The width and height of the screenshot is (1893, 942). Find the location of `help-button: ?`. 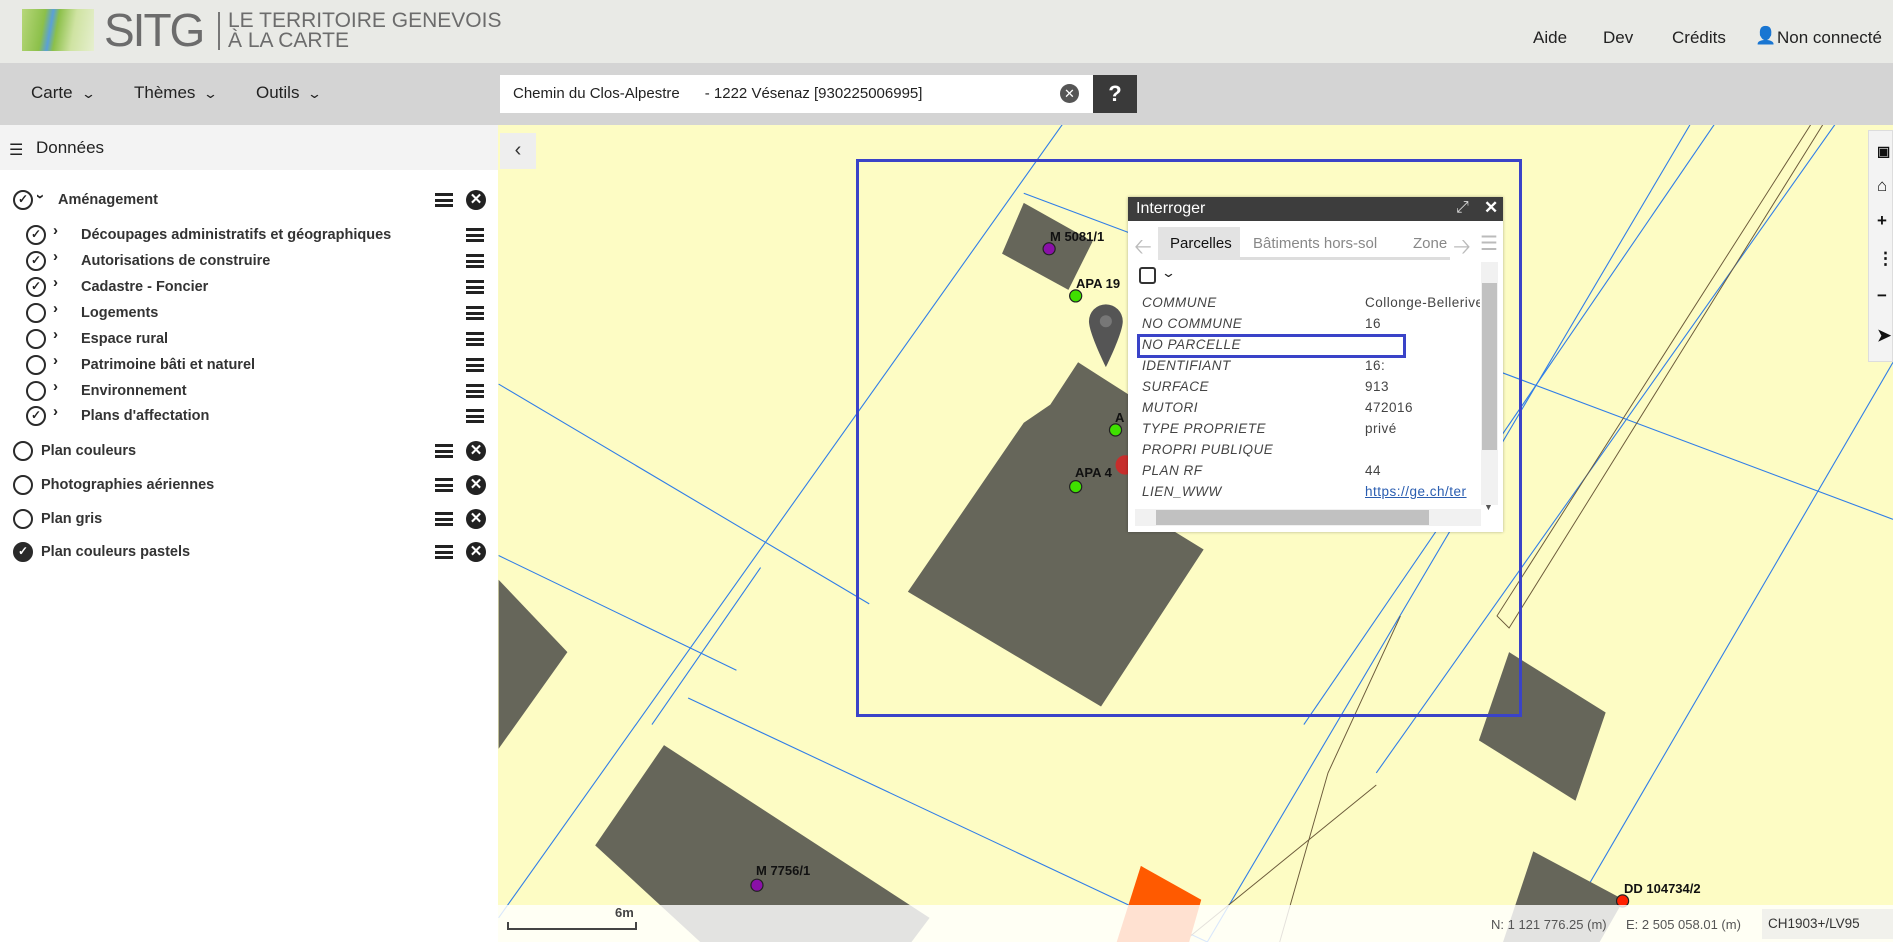

help-button: ? is located at coordinates (1115, 94).